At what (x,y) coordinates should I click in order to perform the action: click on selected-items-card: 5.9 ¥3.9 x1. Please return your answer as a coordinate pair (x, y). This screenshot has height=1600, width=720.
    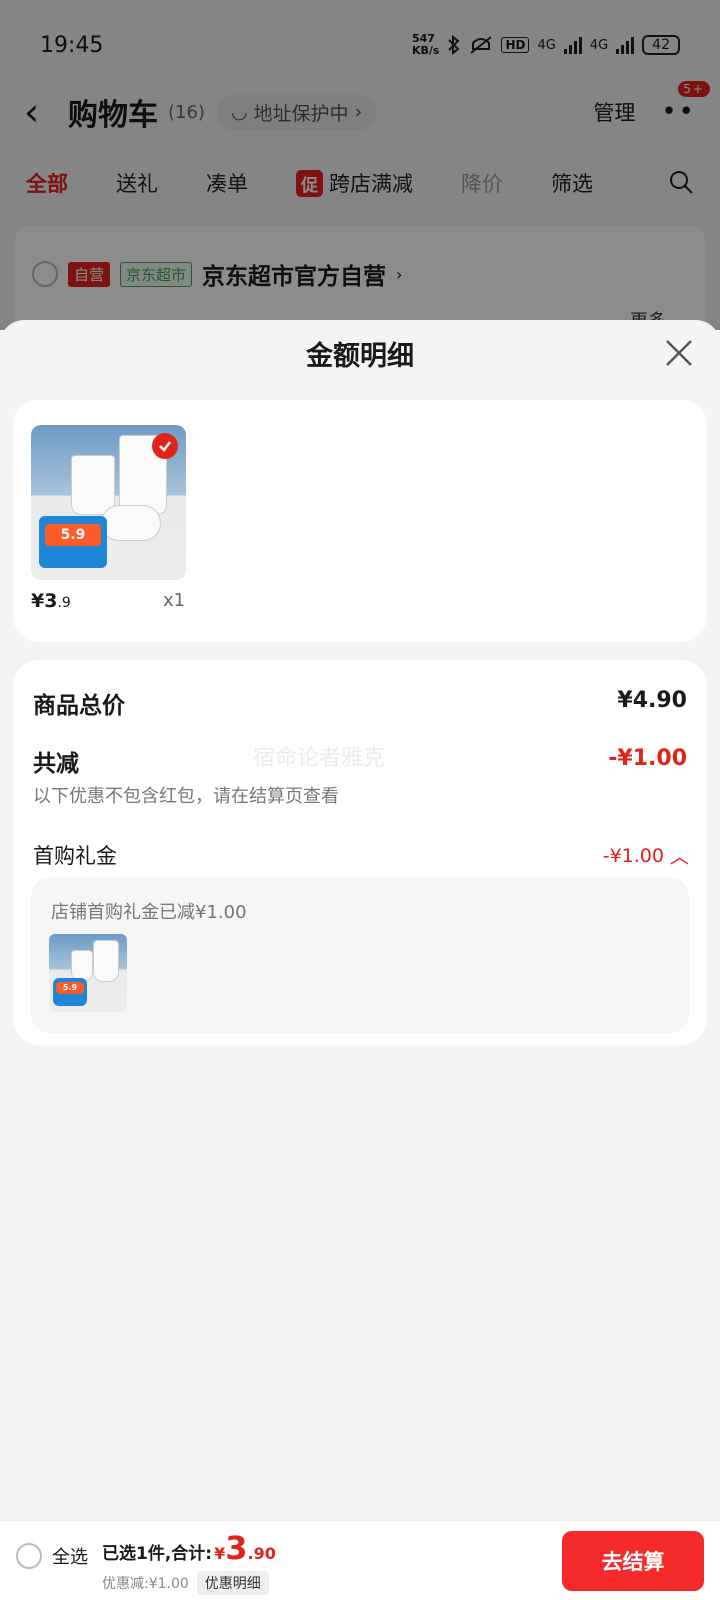
    Looking at the image, I should click on (360, 521).